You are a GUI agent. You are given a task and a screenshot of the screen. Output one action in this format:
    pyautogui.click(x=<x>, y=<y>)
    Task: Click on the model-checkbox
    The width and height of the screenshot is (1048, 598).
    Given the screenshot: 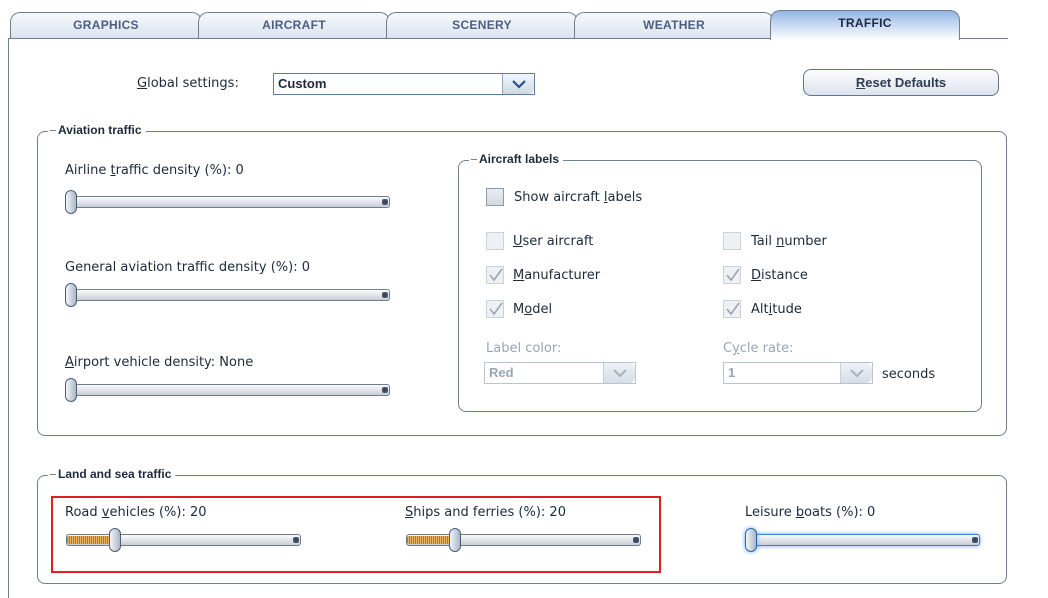 What is the action you would take?
    pyautogui.click(x=495, y=309)
    